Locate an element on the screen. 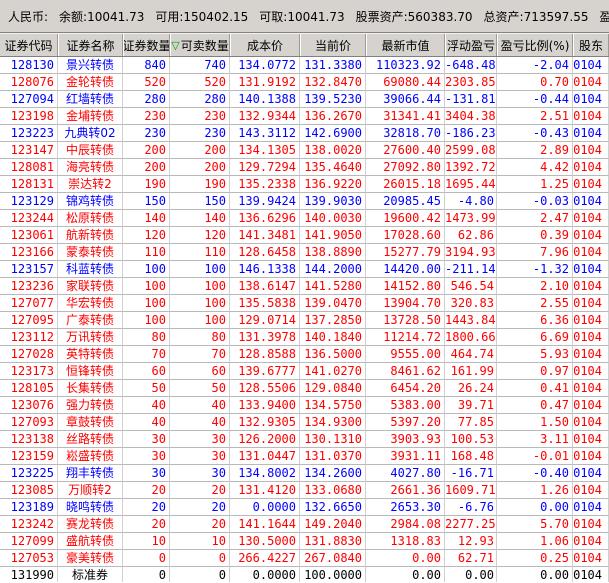  sort-descending-icon: ▽ is located at coordinates (175, 45).